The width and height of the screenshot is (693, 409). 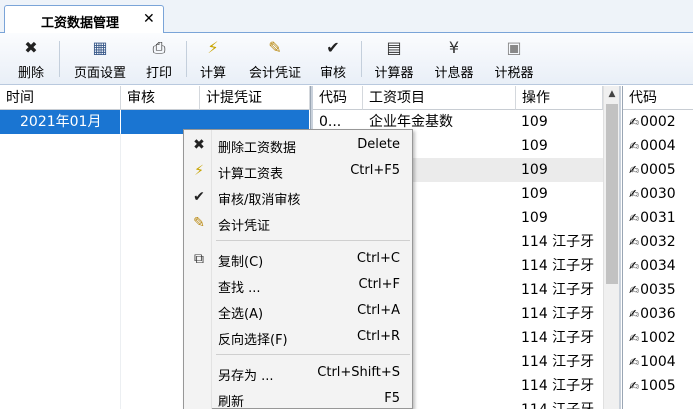 What do you see at coordinates (31, 59) in the screenshot?
I see `delete-button: ✖ 删除` at bounding box center [31, 59].